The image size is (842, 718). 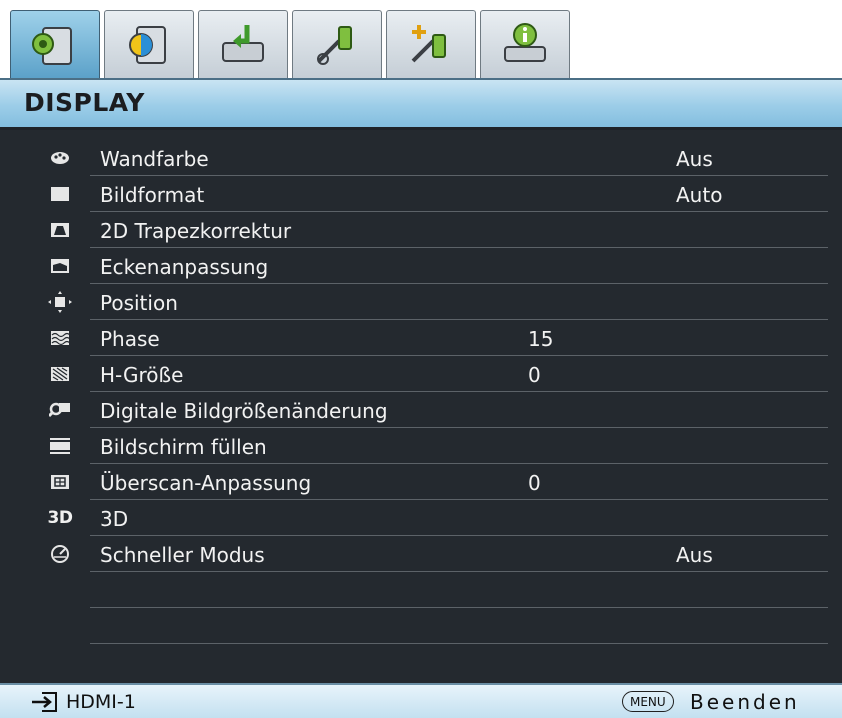 I want to click on menu-item-schneller-modus: Schneller Modus Aus, so click(x=421, y=554).